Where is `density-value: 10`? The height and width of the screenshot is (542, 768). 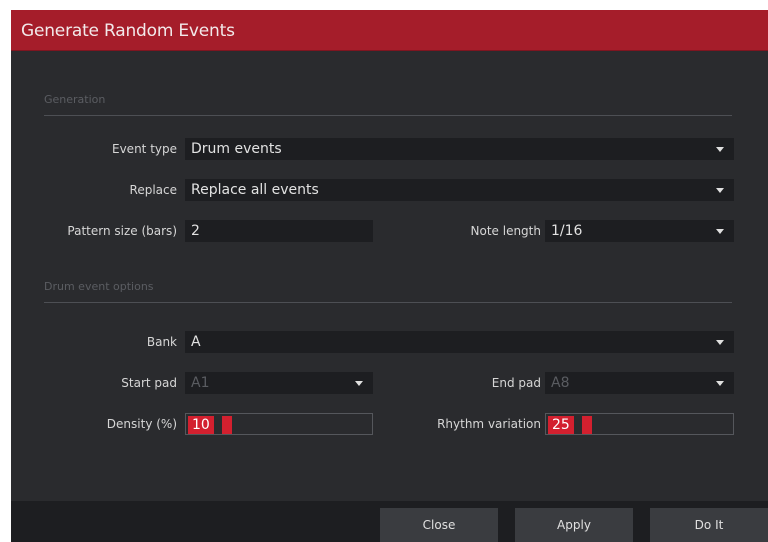 density-value: 10 is located at coordinates (201, 425).